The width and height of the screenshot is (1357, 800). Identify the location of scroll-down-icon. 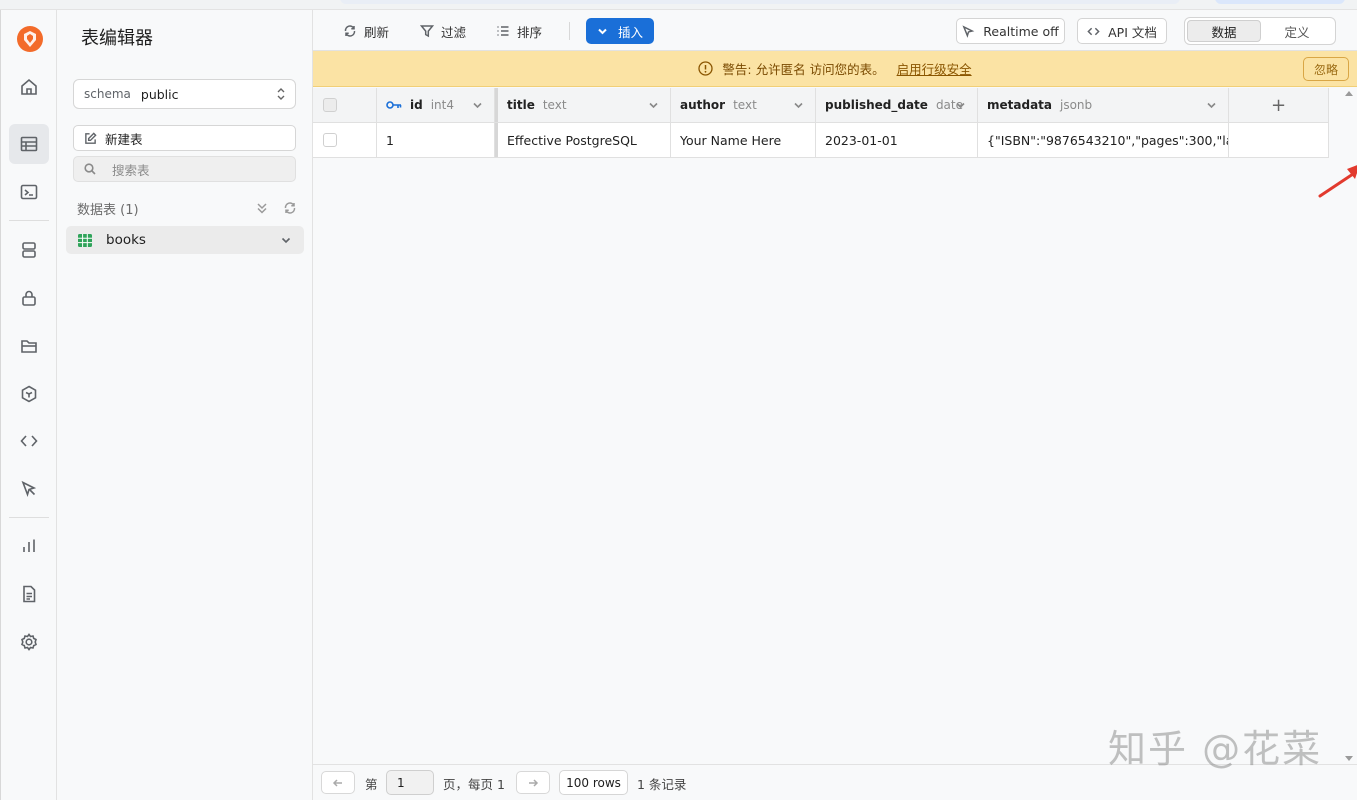
(1349, 759).